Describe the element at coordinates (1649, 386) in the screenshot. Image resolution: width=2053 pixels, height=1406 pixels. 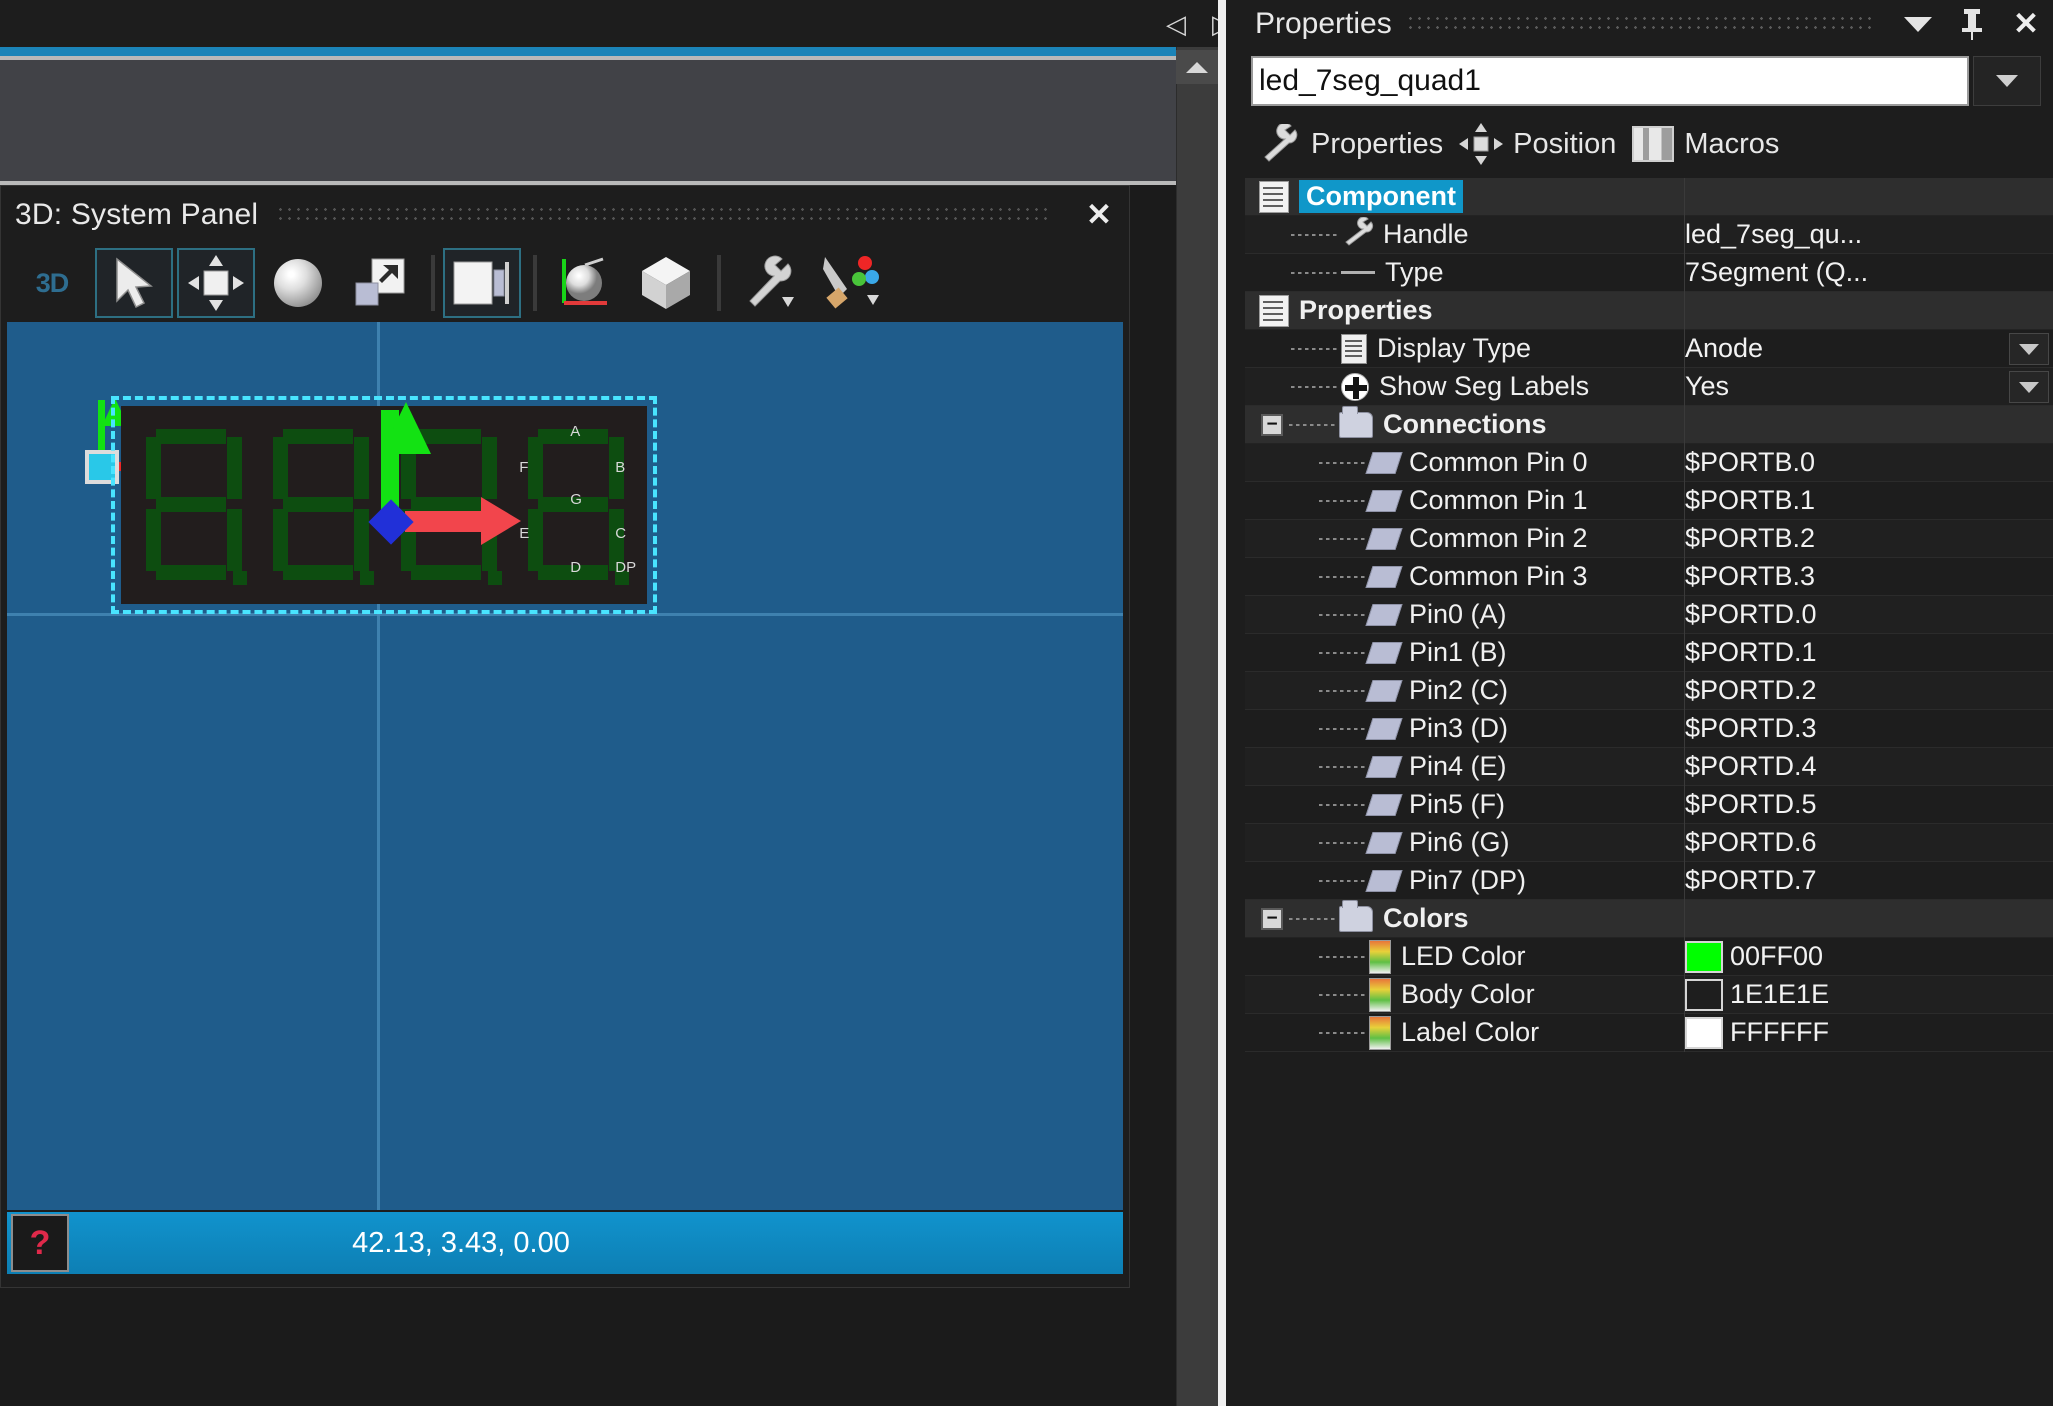
I see `tree-row: Show Seg Labels Yes` at that location.